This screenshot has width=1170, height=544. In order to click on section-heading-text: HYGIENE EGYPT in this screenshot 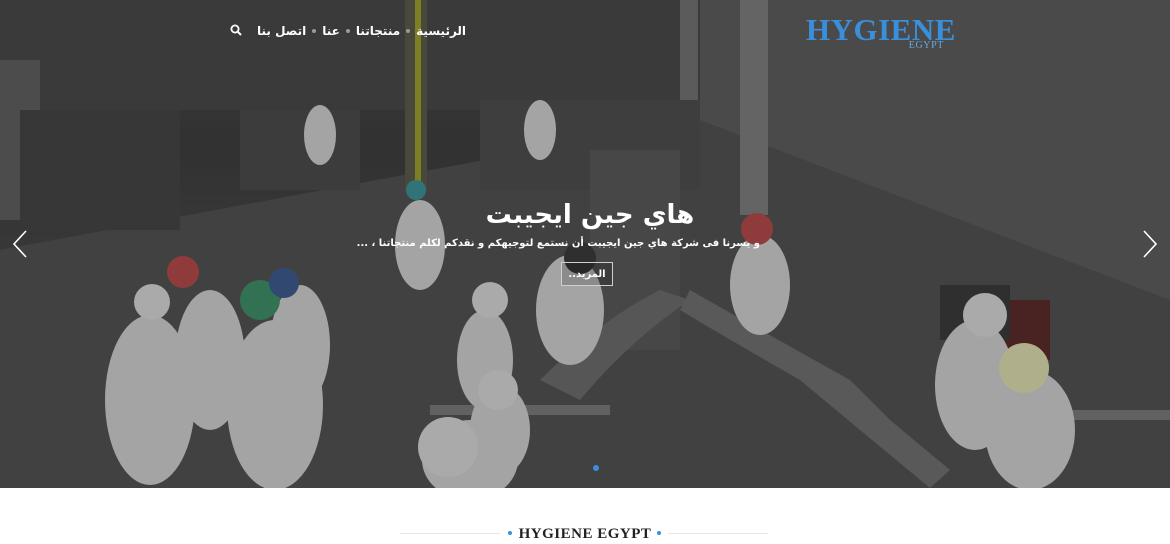, I will do `click(585, 534)`.